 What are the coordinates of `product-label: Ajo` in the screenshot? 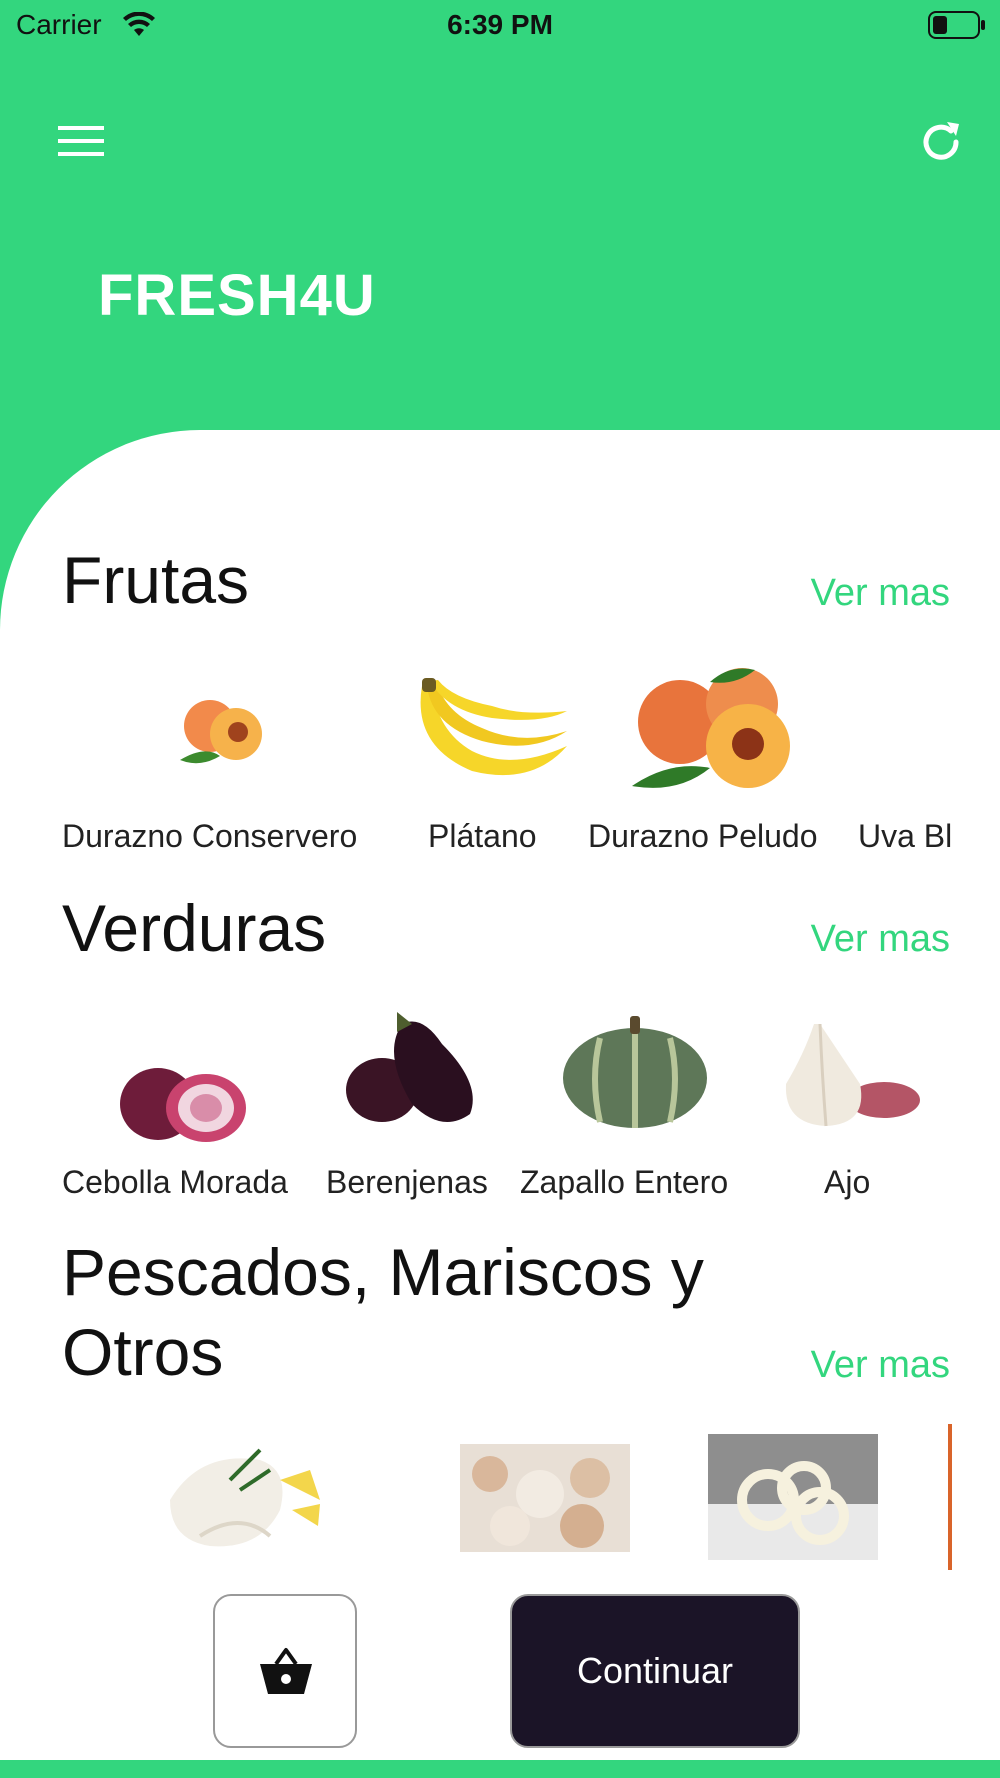 It's located at (847, 1182).